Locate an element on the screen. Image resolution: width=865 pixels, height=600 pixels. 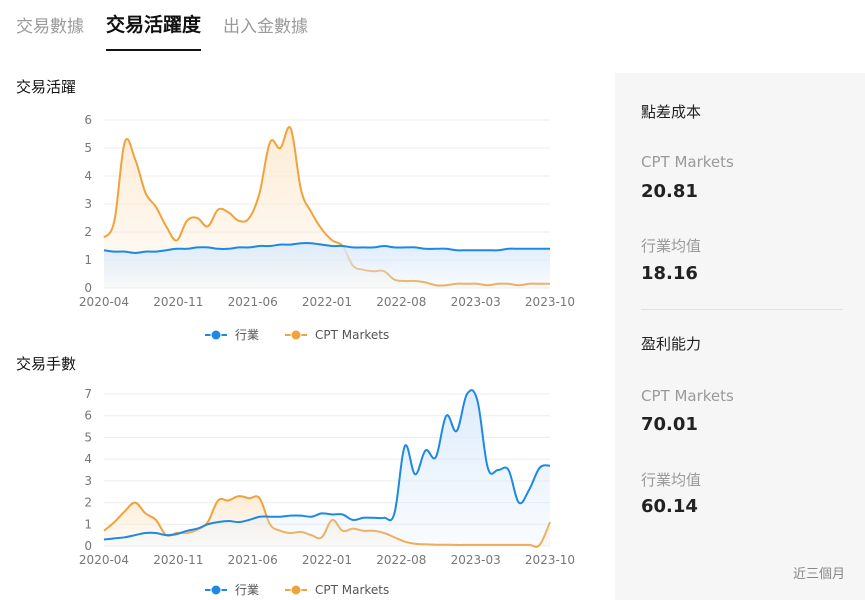
profit-industry-value: 60.14 is located at coordinates (669, 506).